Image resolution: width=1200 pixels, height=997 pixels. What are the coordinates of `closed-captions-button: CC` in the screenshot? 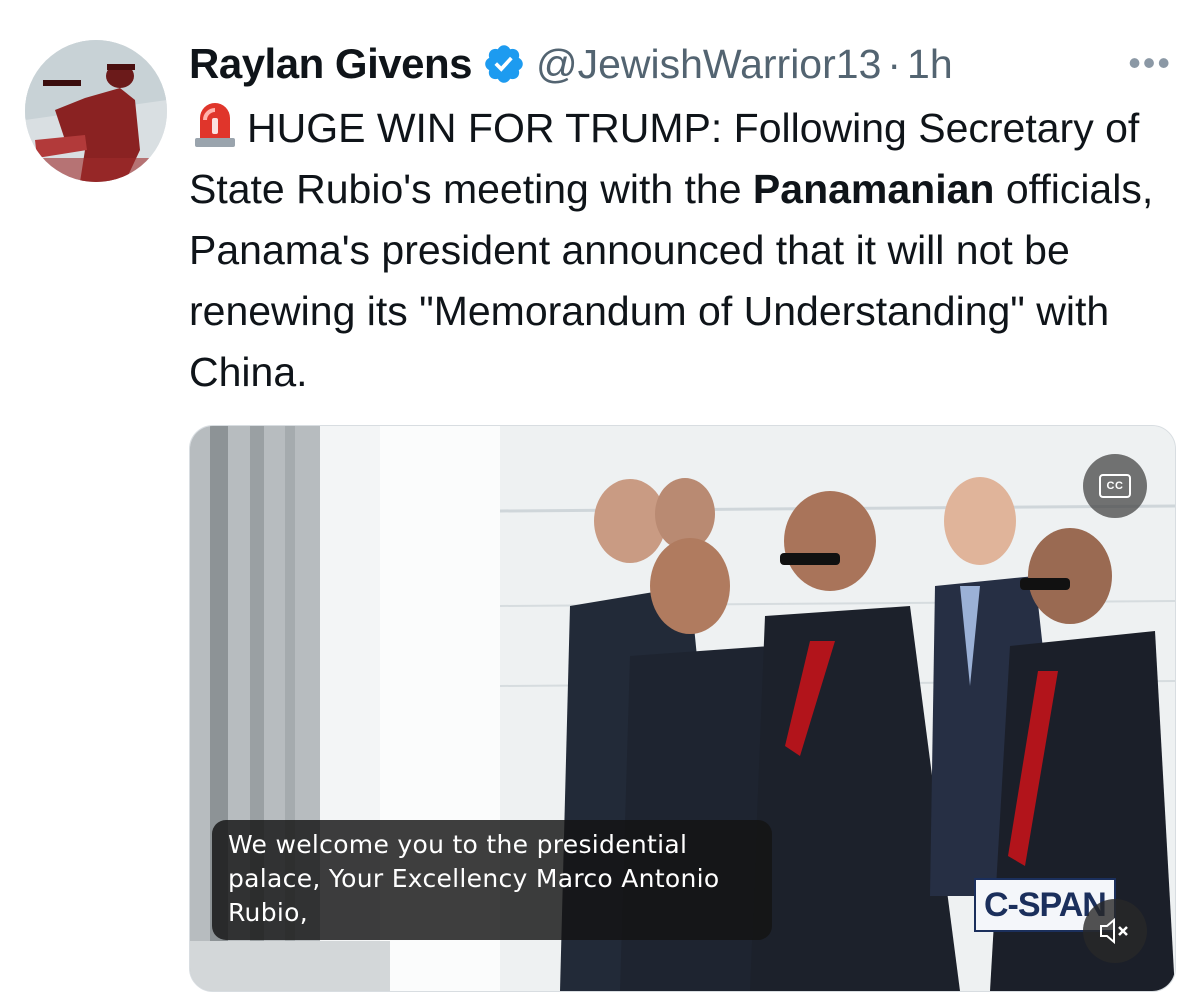 It's located at (1115, 486).